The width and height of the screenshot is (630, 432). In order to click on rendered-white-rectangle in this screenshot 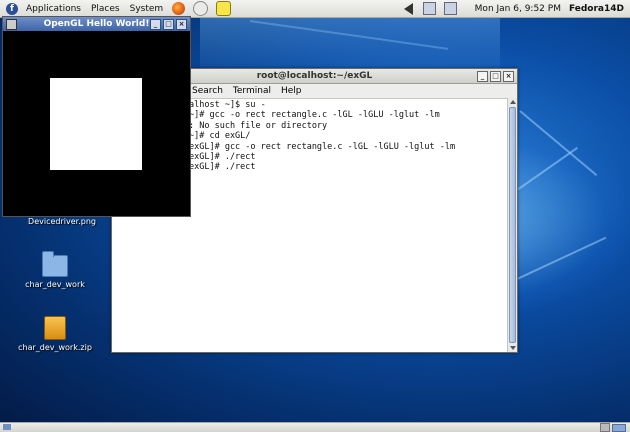, I will do `click(96, 124)`.